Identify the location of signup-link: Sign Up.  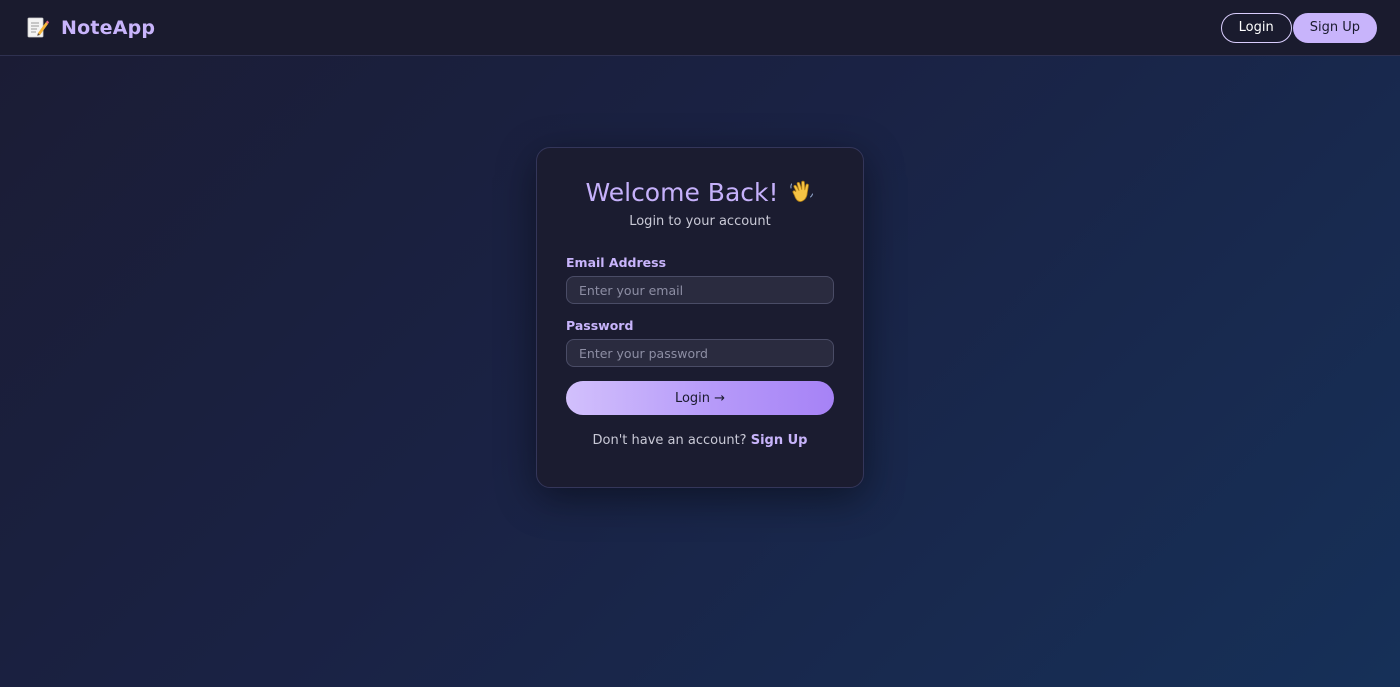
(779, 440).